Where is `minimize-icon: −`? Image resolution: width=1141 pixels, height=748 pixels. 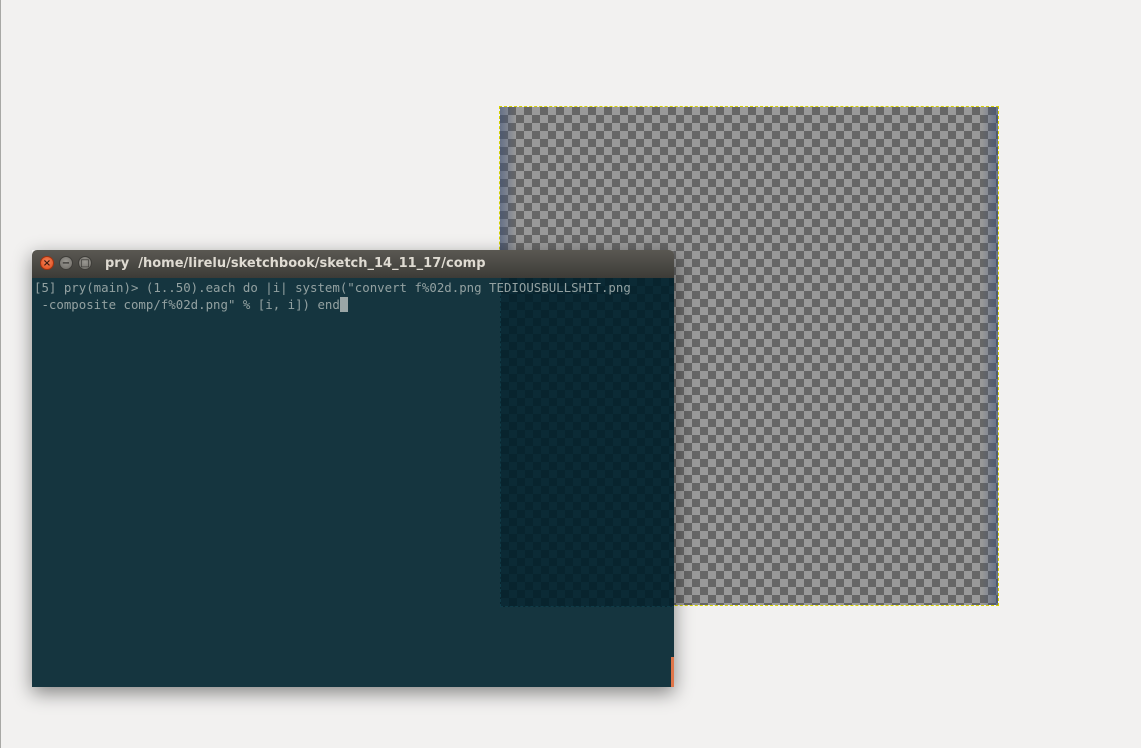
minimize-icon: − is located at coordinates (66, 263).